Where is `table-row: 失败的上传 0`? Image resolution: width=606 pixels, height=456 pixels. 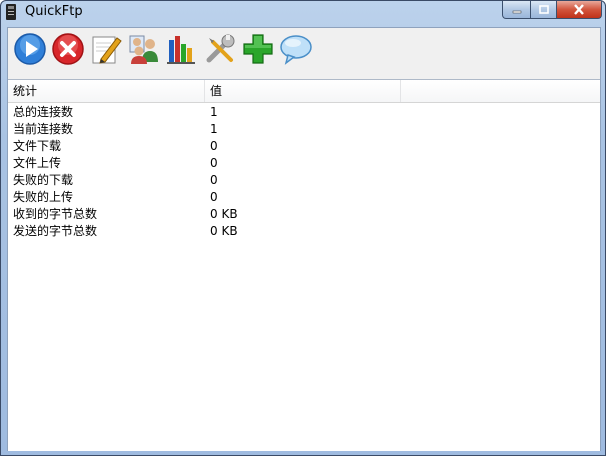
table-row: 失败的上传 0 is located at coordinates (304, 197).